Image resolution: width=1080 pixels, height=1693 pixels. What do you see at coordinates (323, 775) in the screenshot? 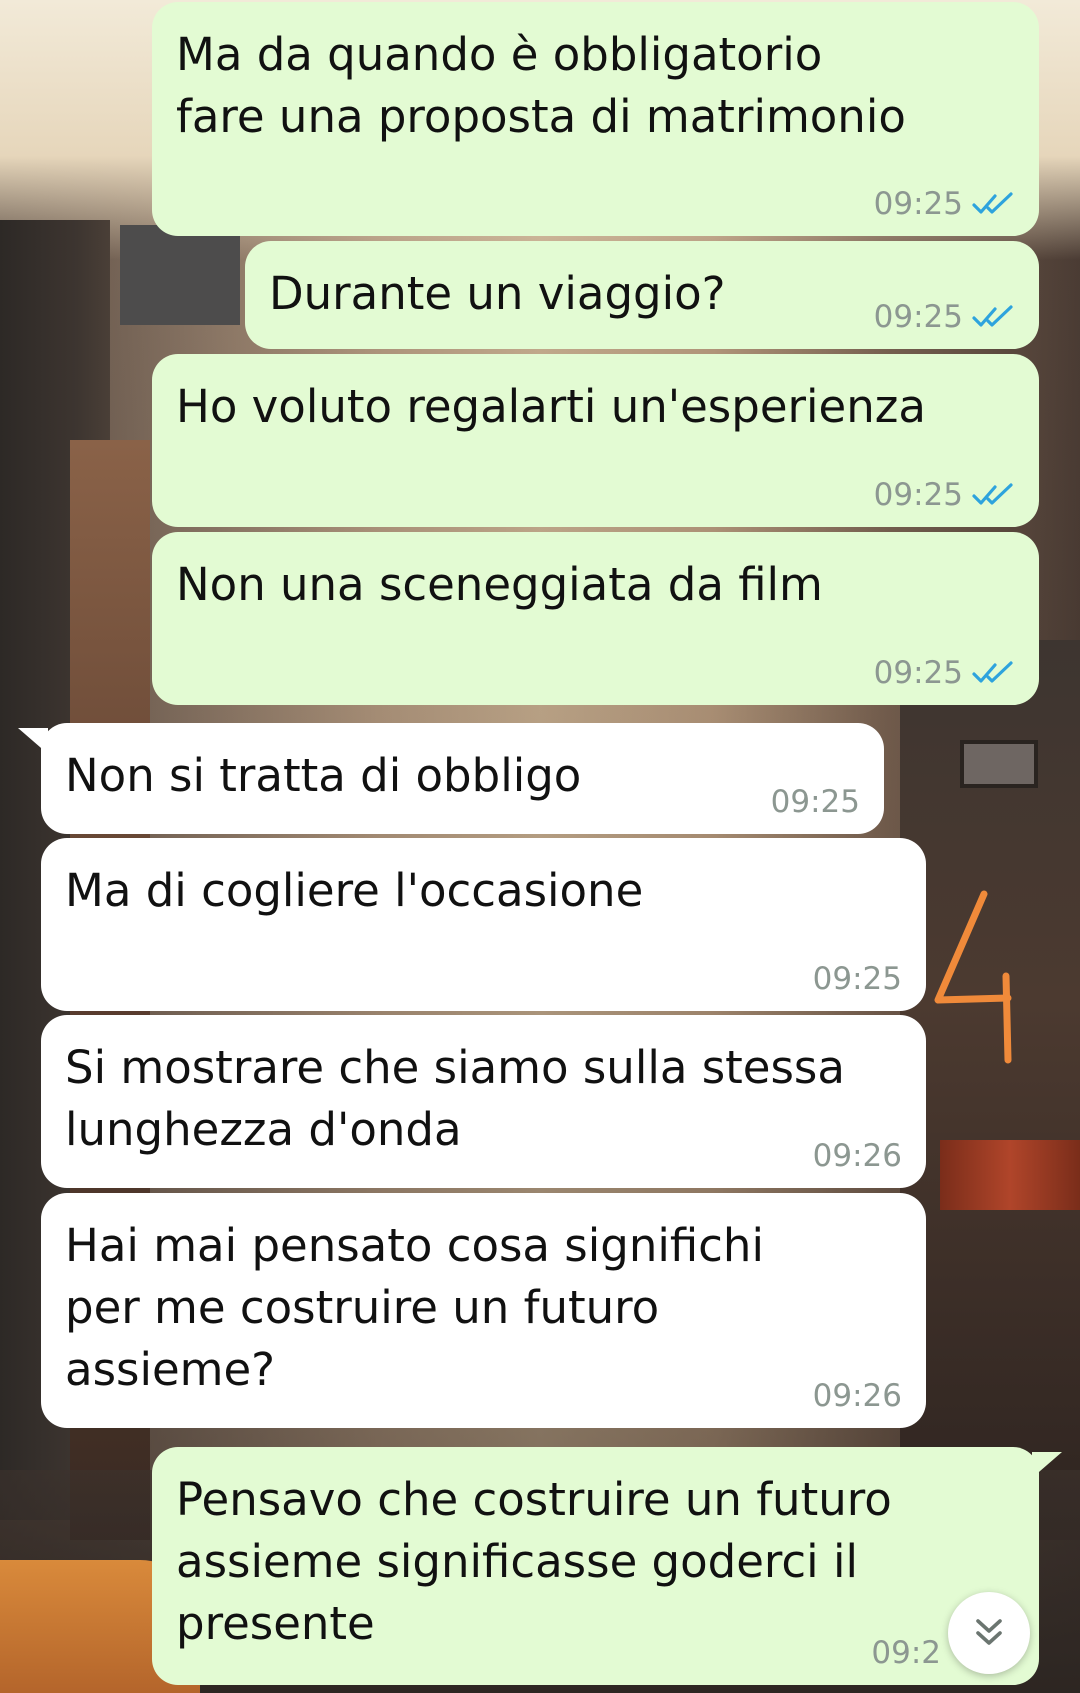
I see `message-text: Non si tratta di obbligo` at bounding box center [323, 775].